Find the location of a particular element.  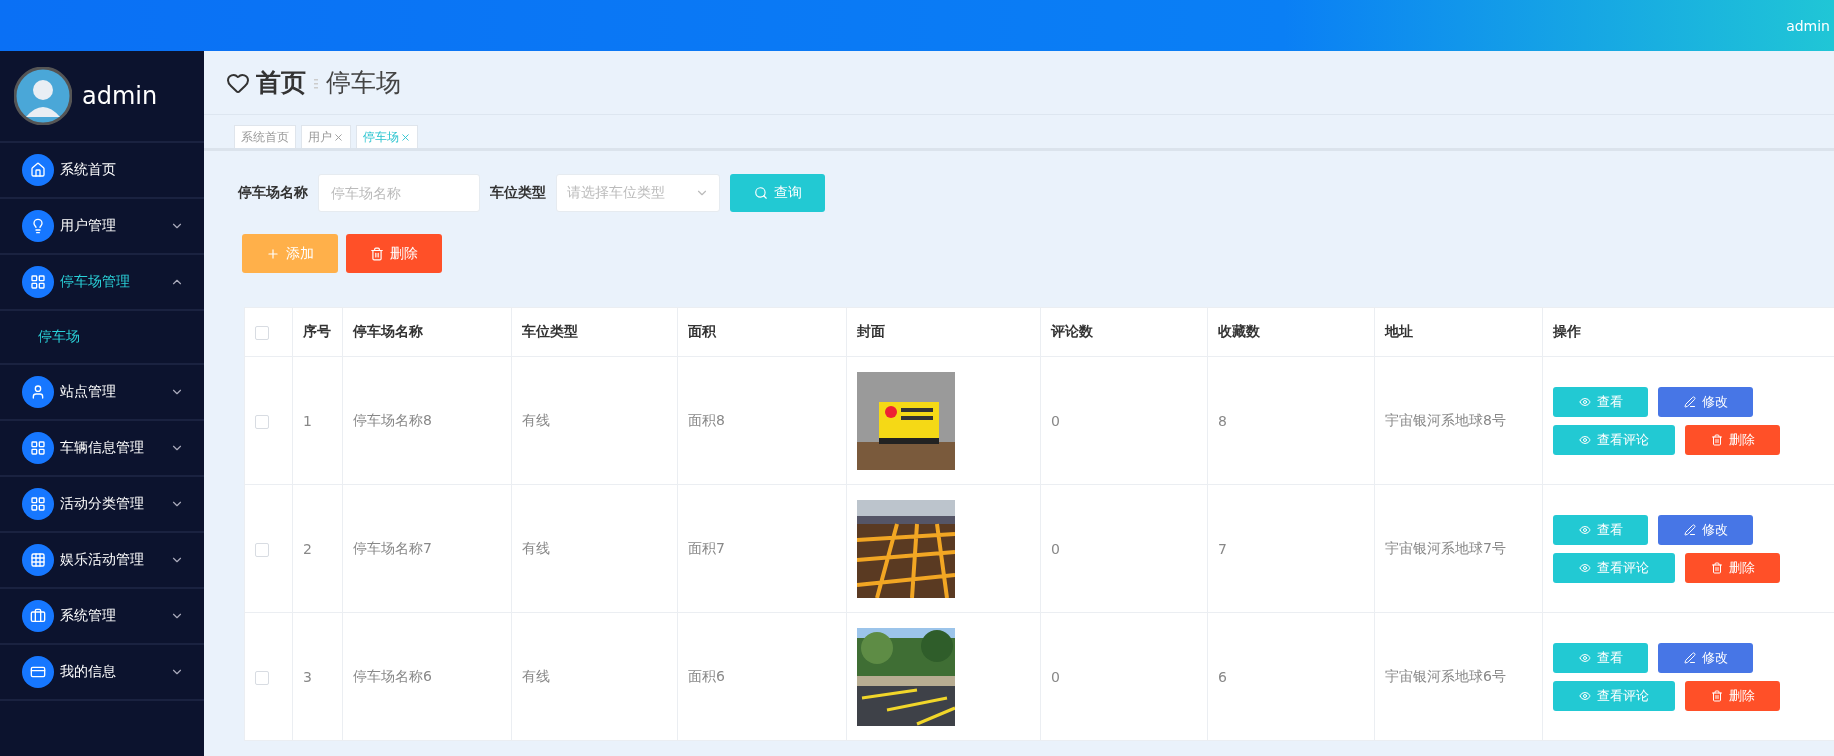

menu-item: 娱乐活动管理 is located at coordinates (102, 561).